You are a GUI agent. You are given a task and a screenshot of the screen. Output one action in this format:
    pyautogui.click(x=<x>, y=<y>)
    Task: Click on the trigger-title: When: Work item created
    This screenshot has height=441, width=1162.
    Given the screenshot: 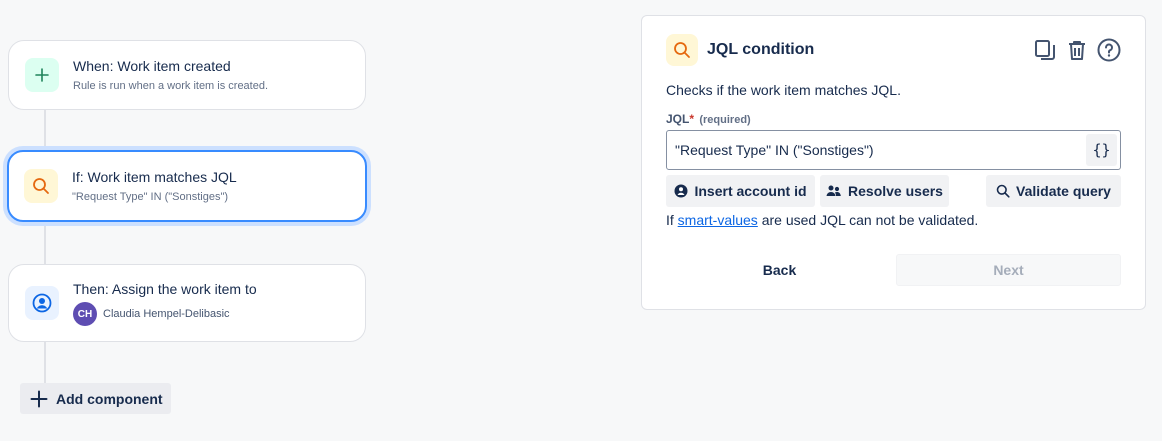 What is the action you would take?
    pyautogui.click(x=152, y=66)
    